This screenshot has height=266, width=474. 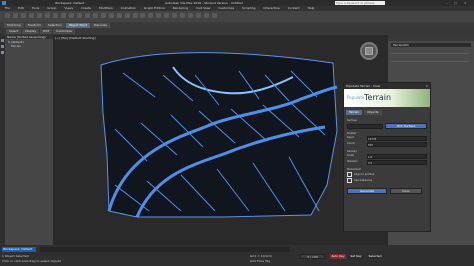 I want to click on object-name-field: Terrain001, so click(x=431, y=45).